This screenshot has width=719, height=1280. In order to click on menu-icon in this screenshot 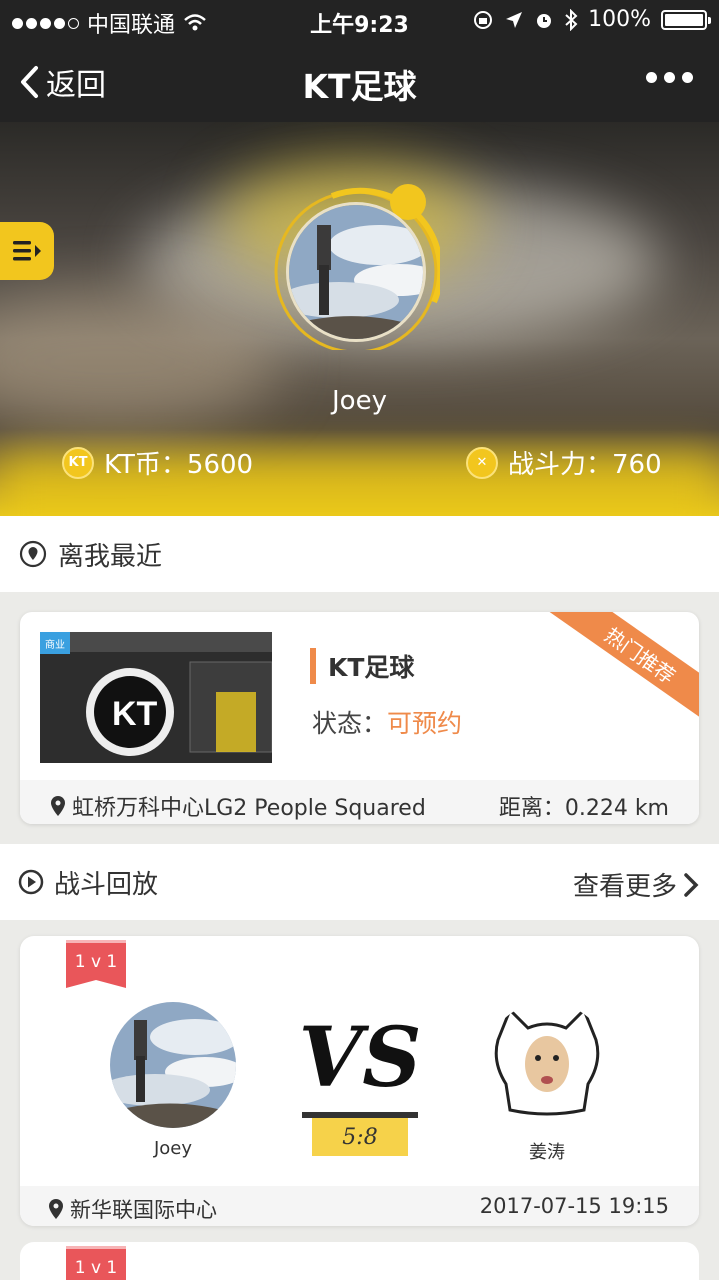, I will do `click(27, 251)`.